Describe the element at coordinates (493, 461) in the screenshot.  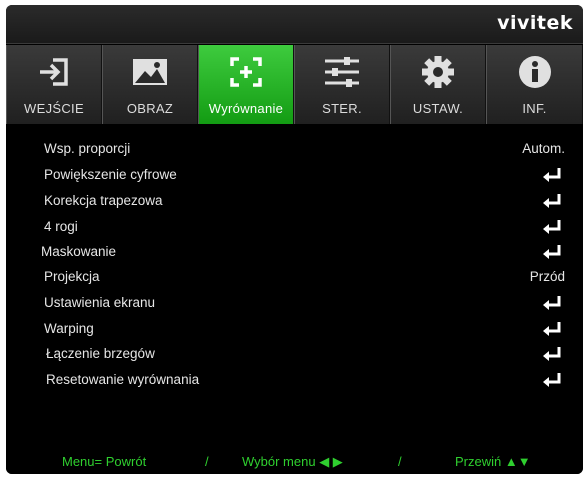
I see `footer-scroll-hint: Przewiń ▲▼` at that location.